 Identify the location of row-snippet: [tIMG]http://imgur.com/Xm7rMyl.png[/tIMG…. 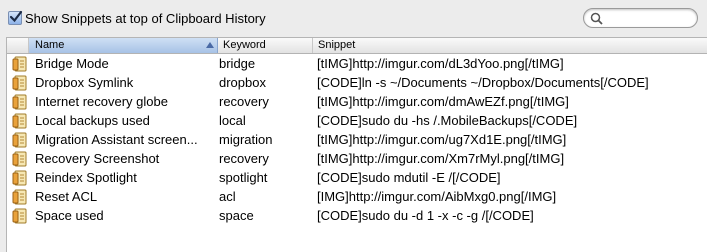
(441, 158).